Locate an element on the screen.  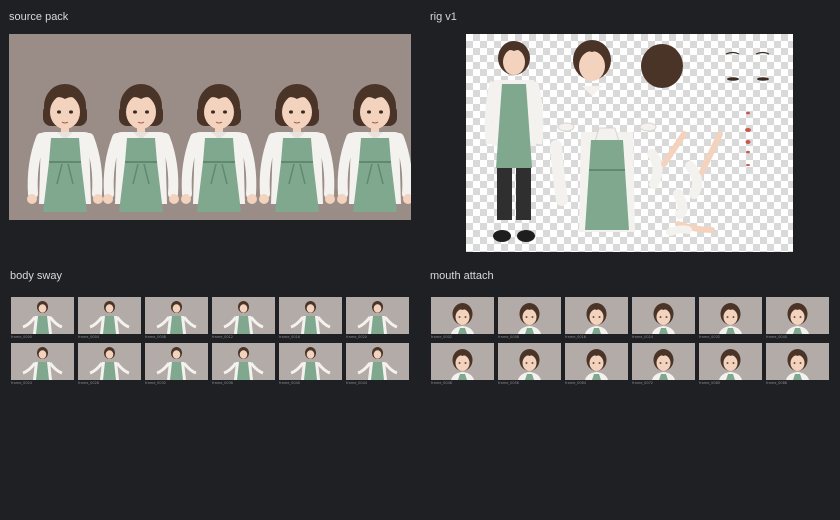
rig-parts-illustration is located at coordinates (627, 141).